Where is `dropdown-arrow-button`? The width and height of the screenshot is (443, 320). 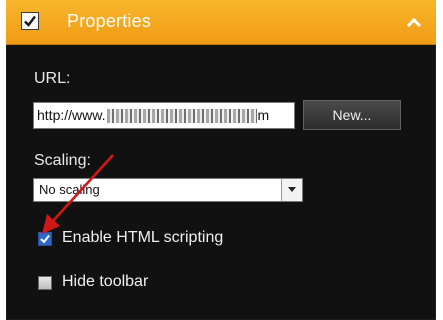 dropdown-arrow-button is located at coordinates (291, 190).